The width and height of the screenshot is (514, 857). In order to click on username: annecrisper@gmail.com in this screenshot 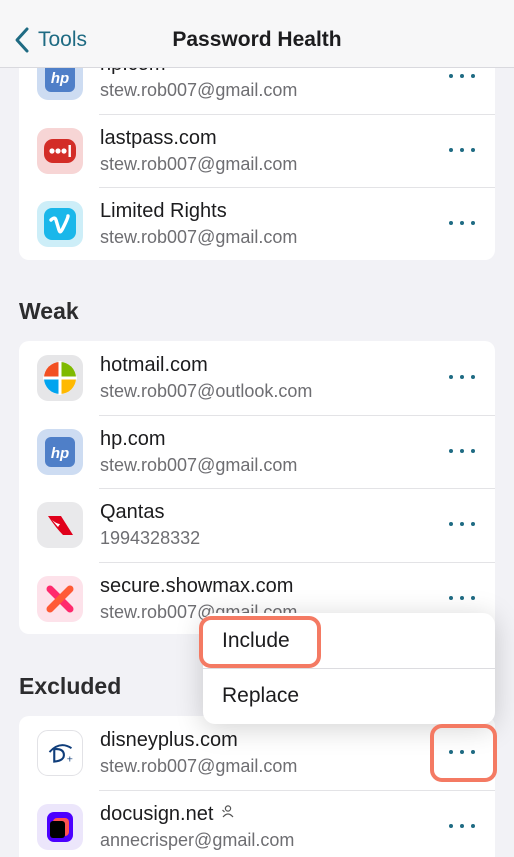, I will do `click(197, 839)`.